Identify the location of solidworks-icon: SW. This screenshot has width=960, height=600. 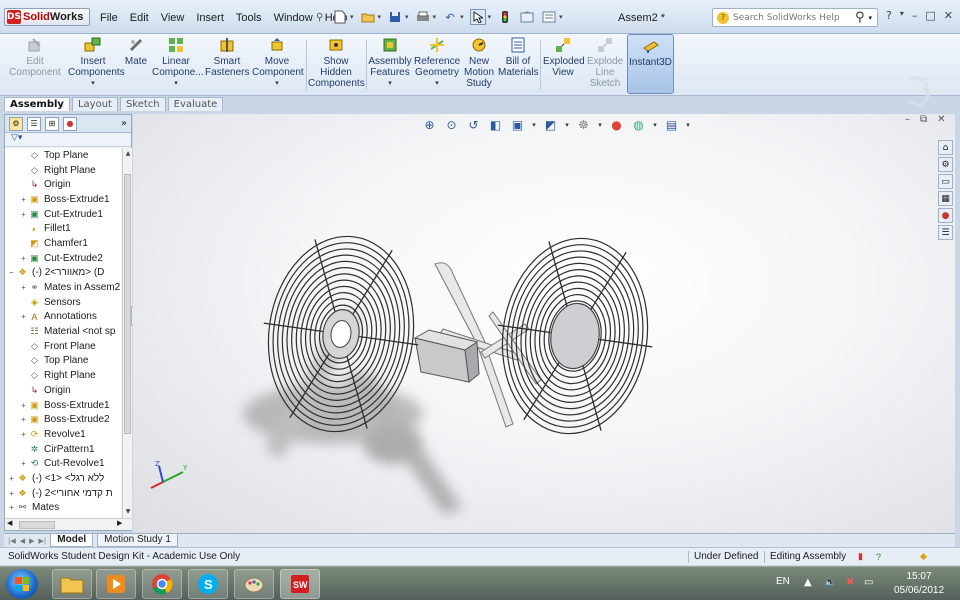
(300, 584).